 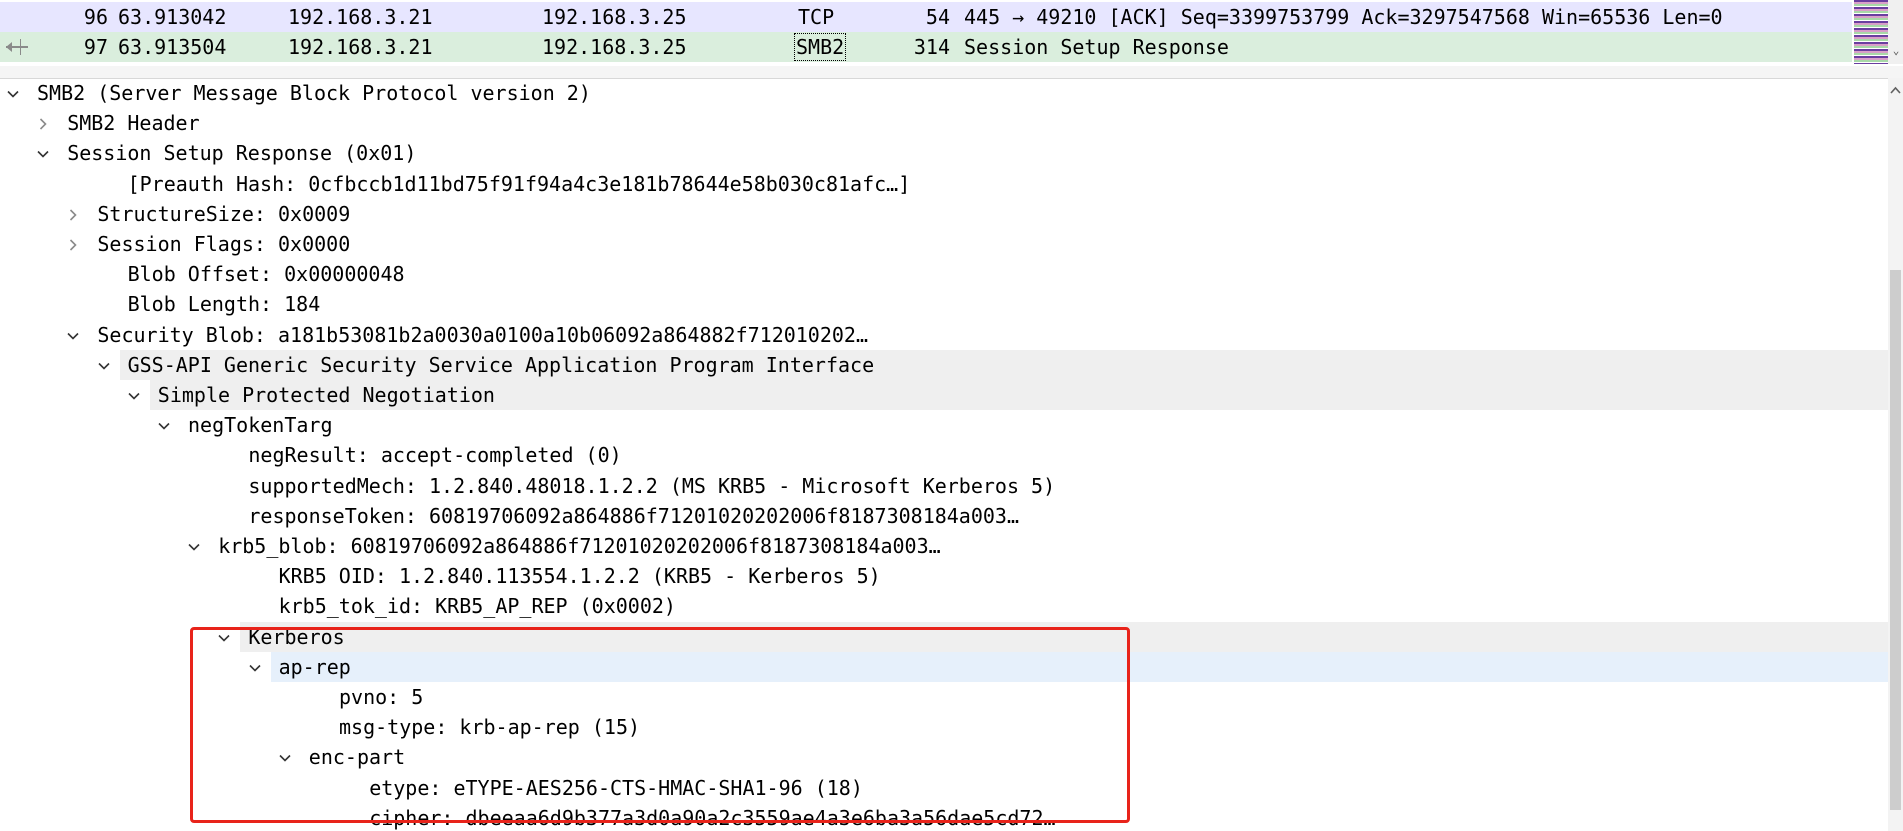 What do you see at coordinates (381, 697) in the screenshot?
I see `tree-node-label: pvno: 5` at bounding box center [381, 697].